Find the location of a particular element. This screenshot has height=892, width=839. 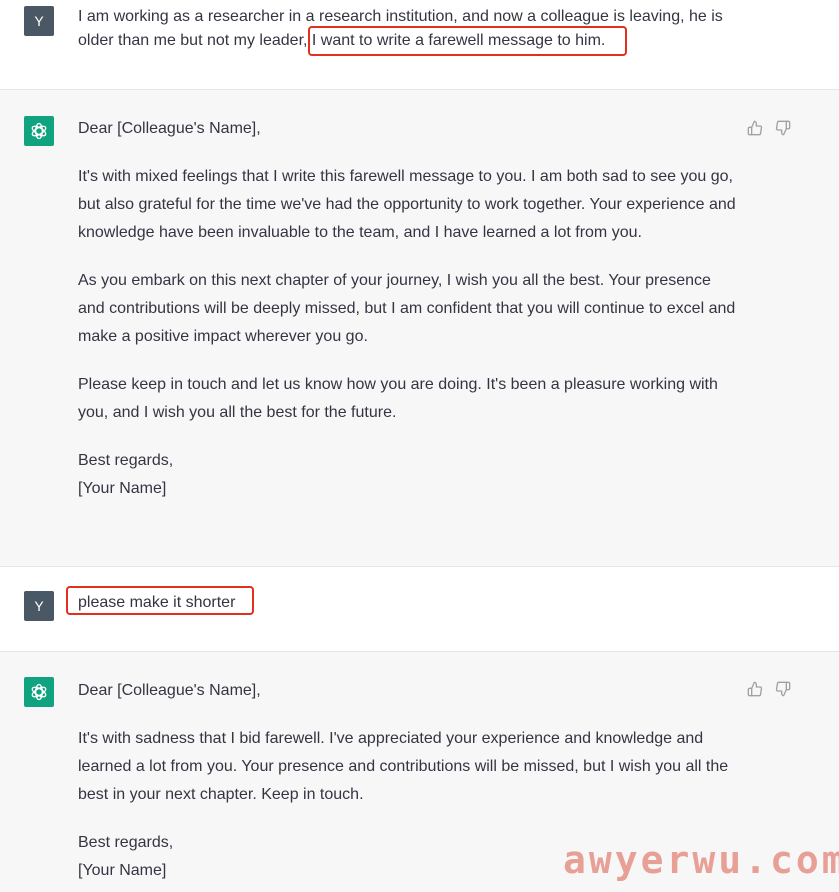

watermark: awyerwu.com is located at coordinates (701, 860).